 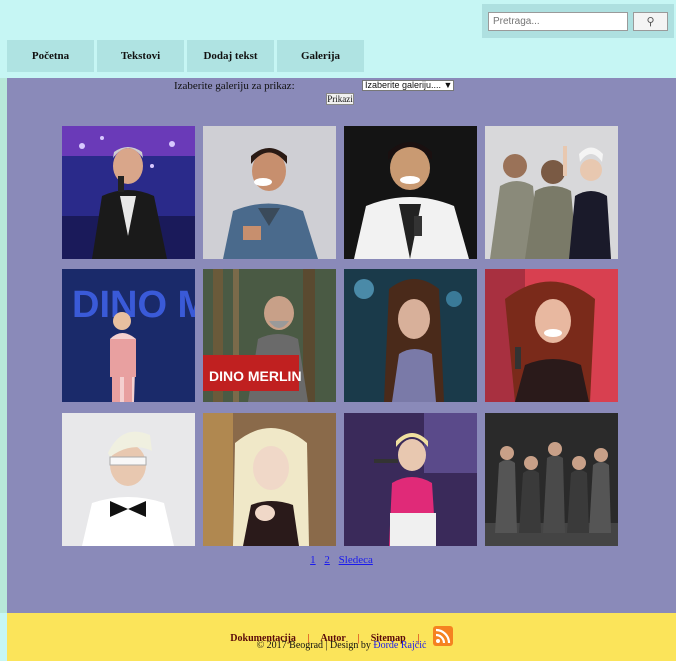 I want to click on next-page-link: Sledeca, so click(x=356, y=560).